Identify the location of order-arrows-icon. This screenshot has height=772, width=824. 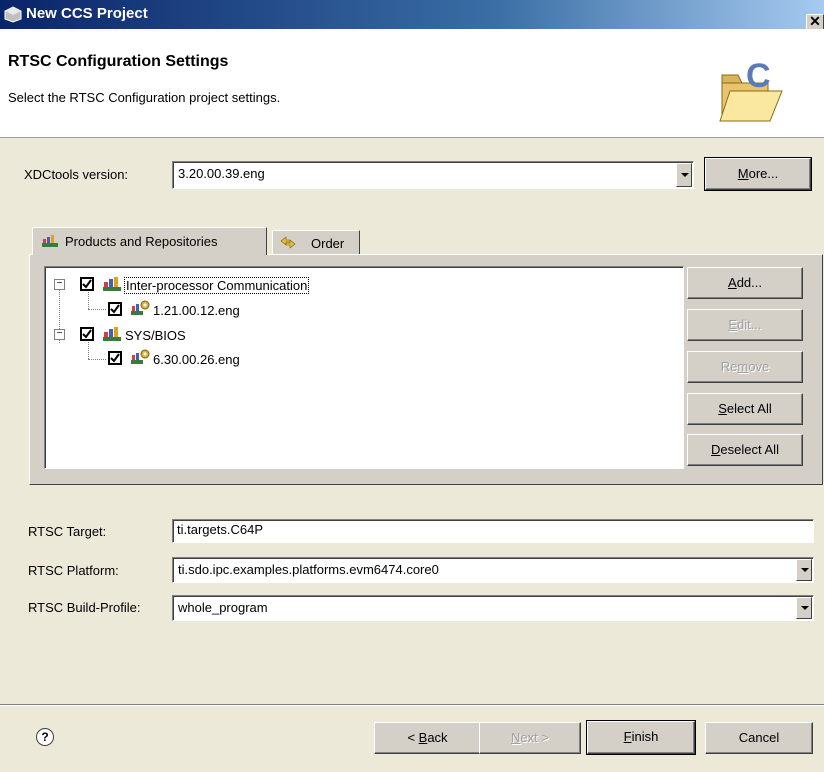
(288, 242).